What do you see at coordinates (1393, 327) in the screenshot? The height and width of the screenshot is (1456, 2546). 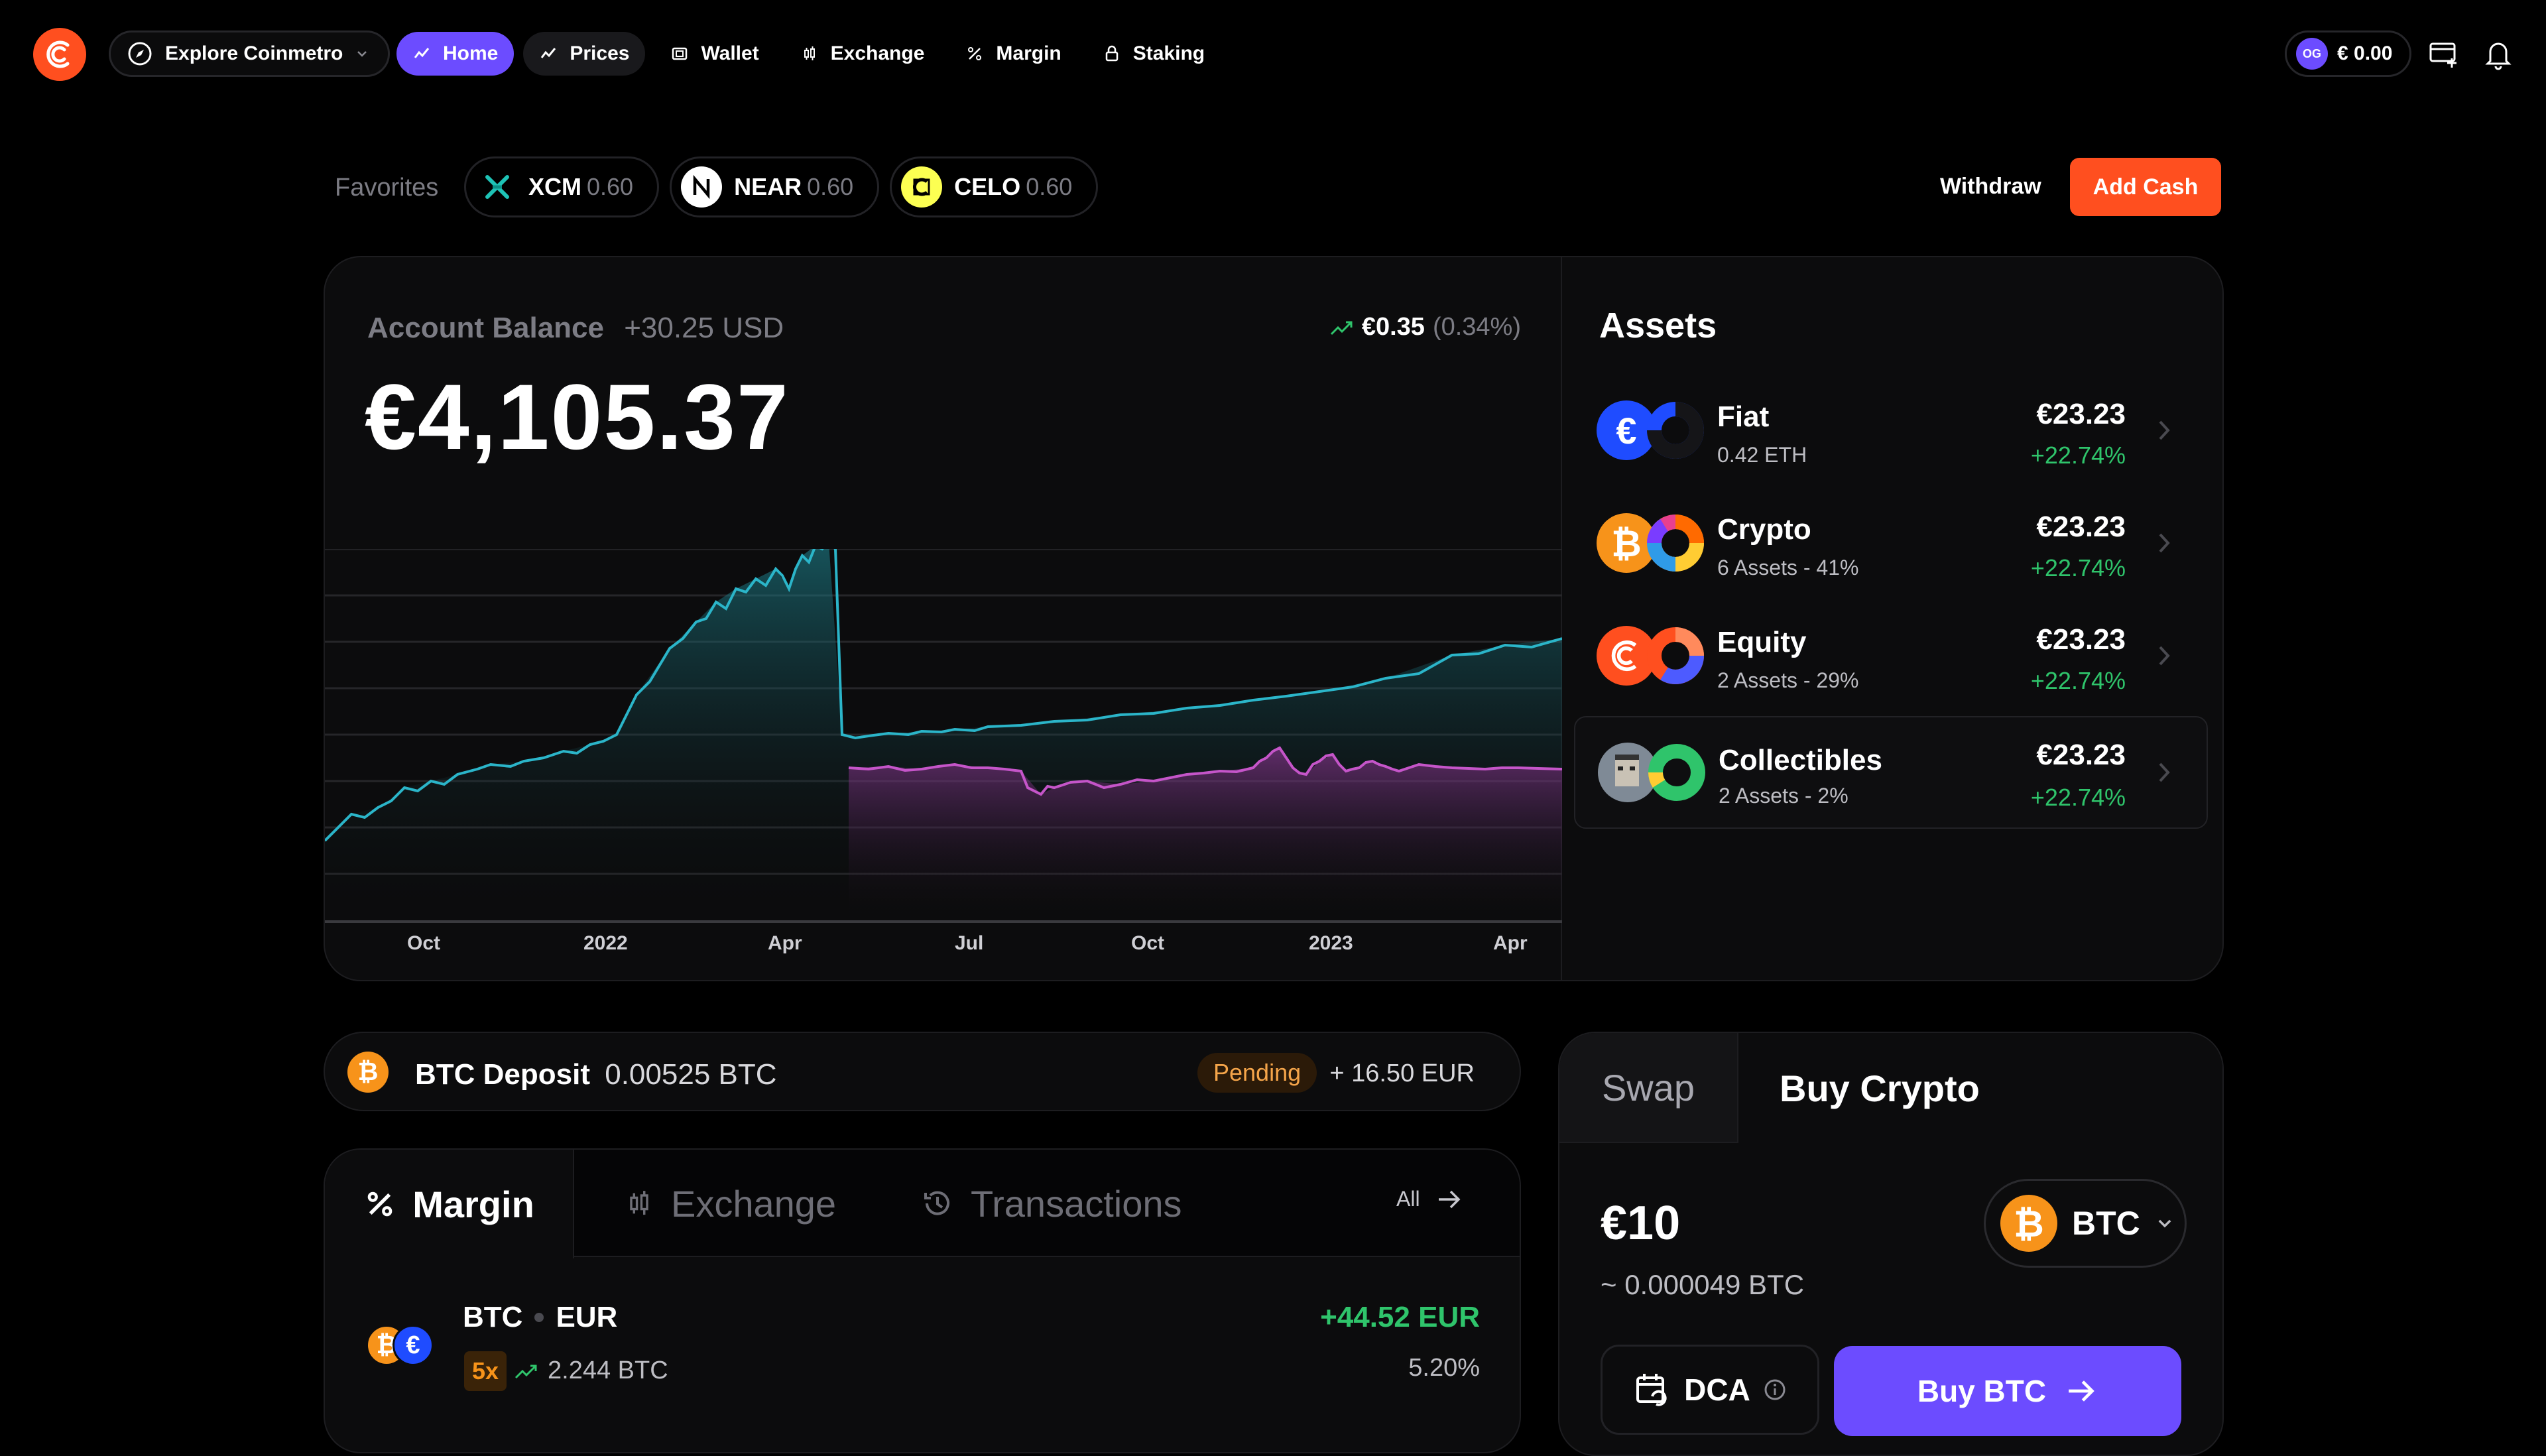 I see `change-value: €0.35` at bounding box center [1393, 327].